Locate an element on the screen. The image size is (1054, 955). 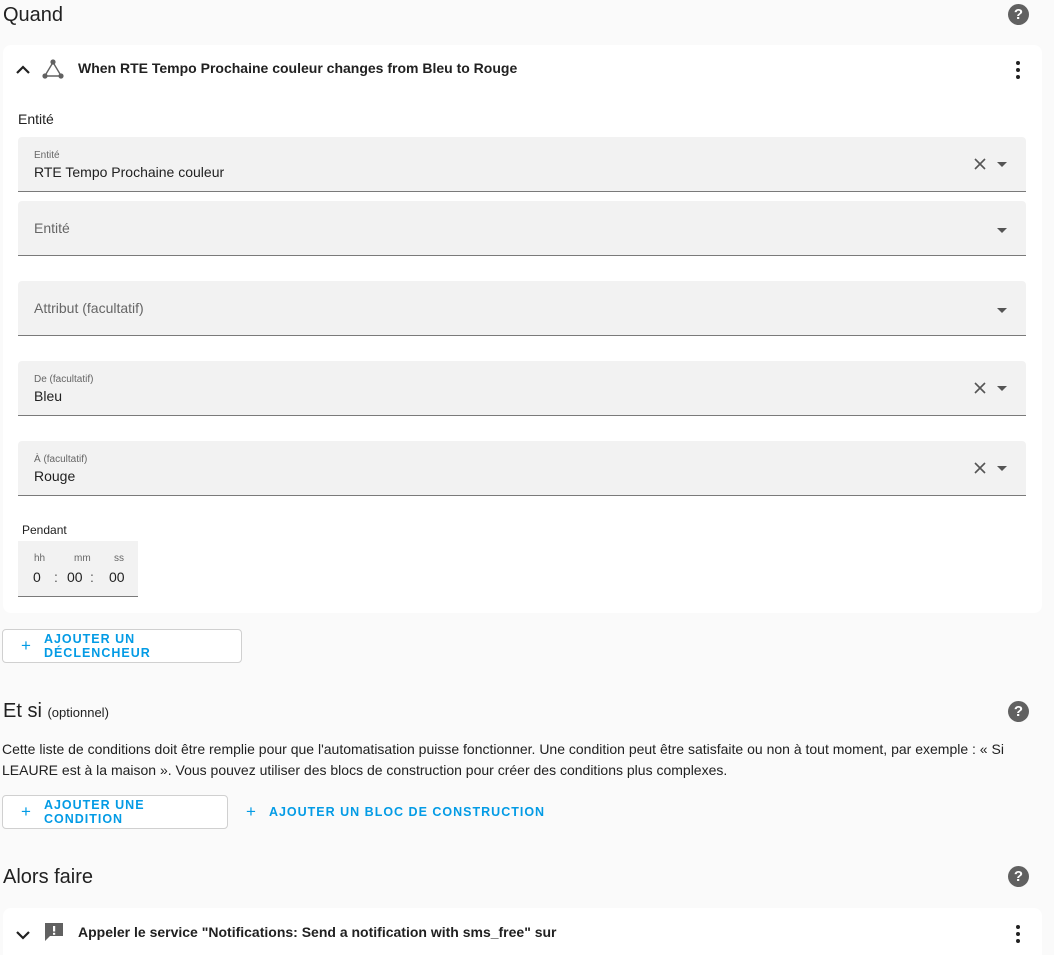
add-building-block-label: AJOUTER UN BLOC DE CONSTRUCTION is located at coordinates (407, 812).